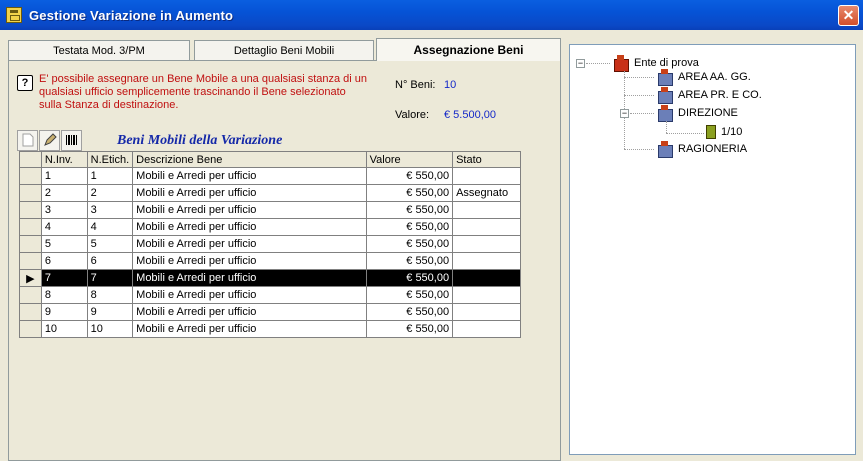 This screenshot has height=461, width=863. What do you see at coordinates (30, 278) in the screenshot?
I see `row-indicator: ▶` at bounding box center [30, 278].